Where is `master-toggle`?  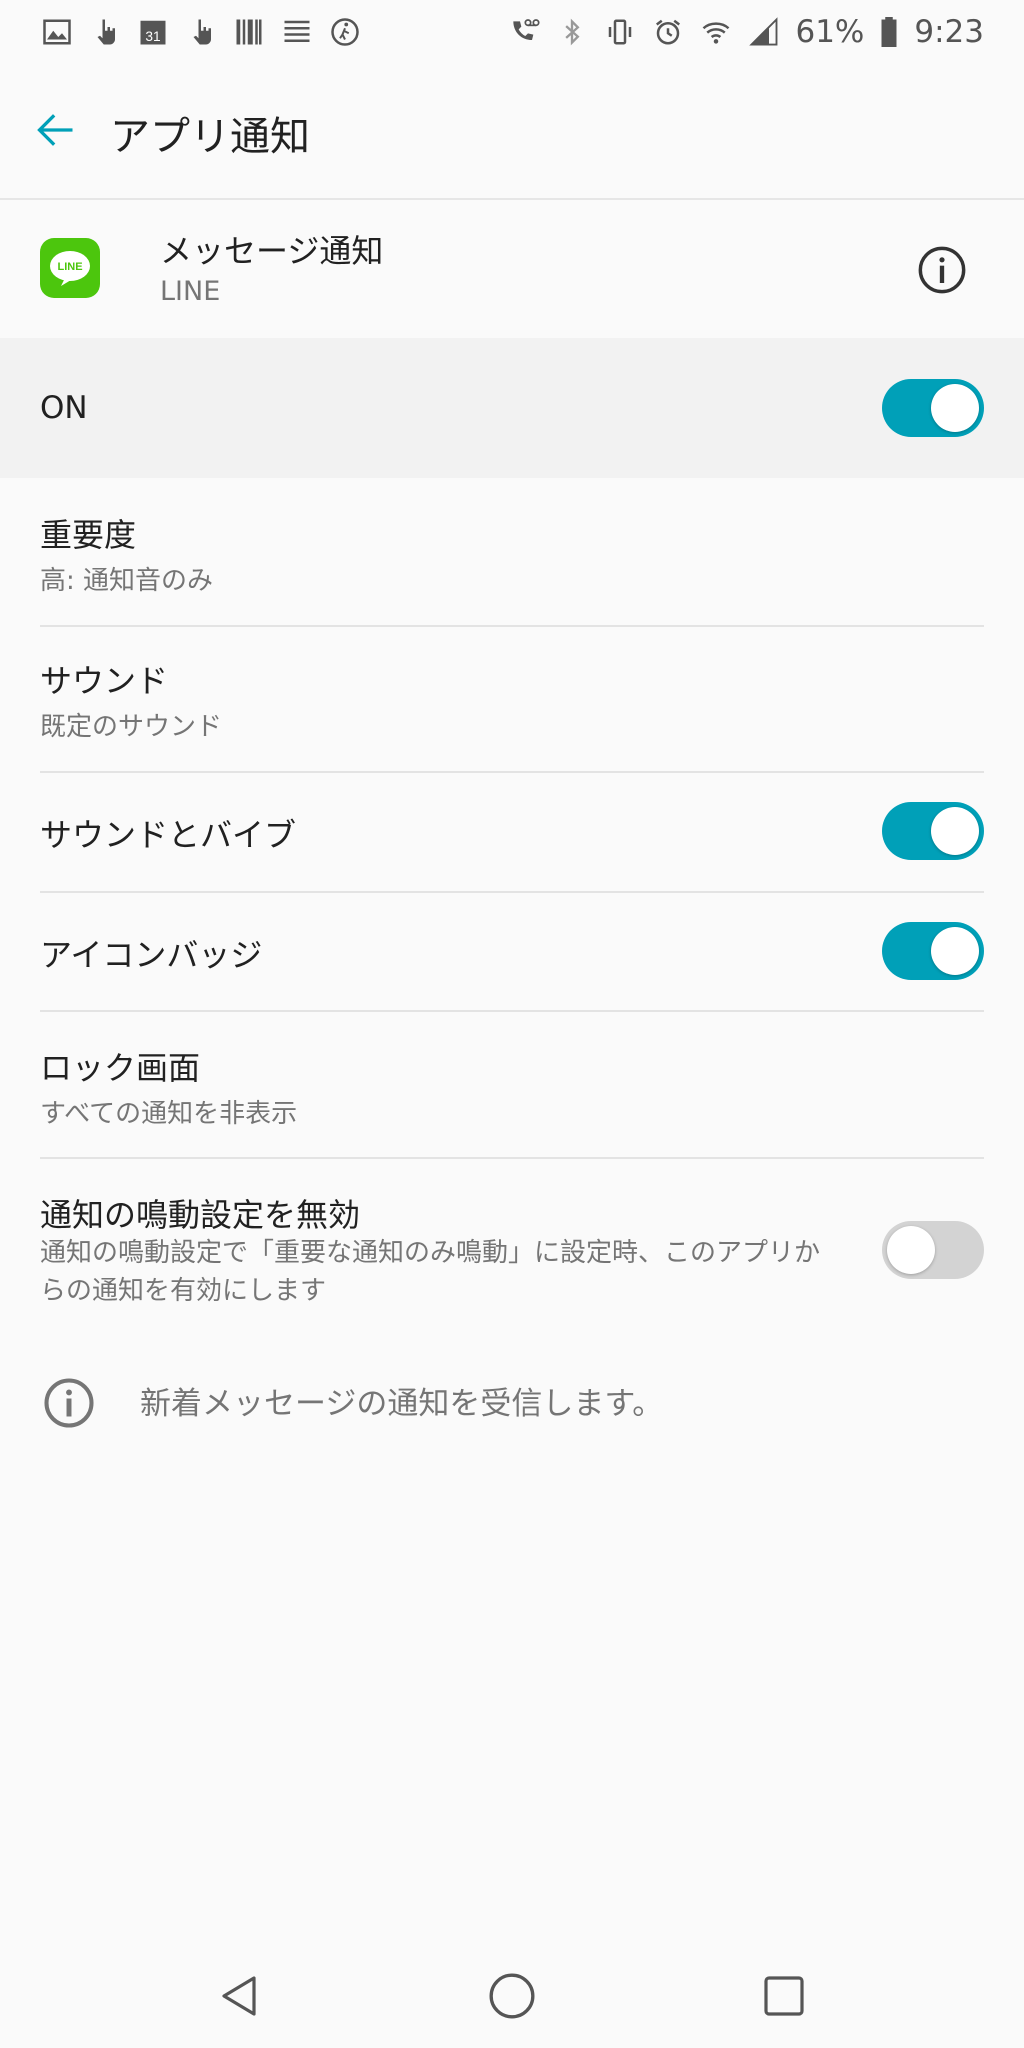
master-toggle is located at coordinates (933, 408).